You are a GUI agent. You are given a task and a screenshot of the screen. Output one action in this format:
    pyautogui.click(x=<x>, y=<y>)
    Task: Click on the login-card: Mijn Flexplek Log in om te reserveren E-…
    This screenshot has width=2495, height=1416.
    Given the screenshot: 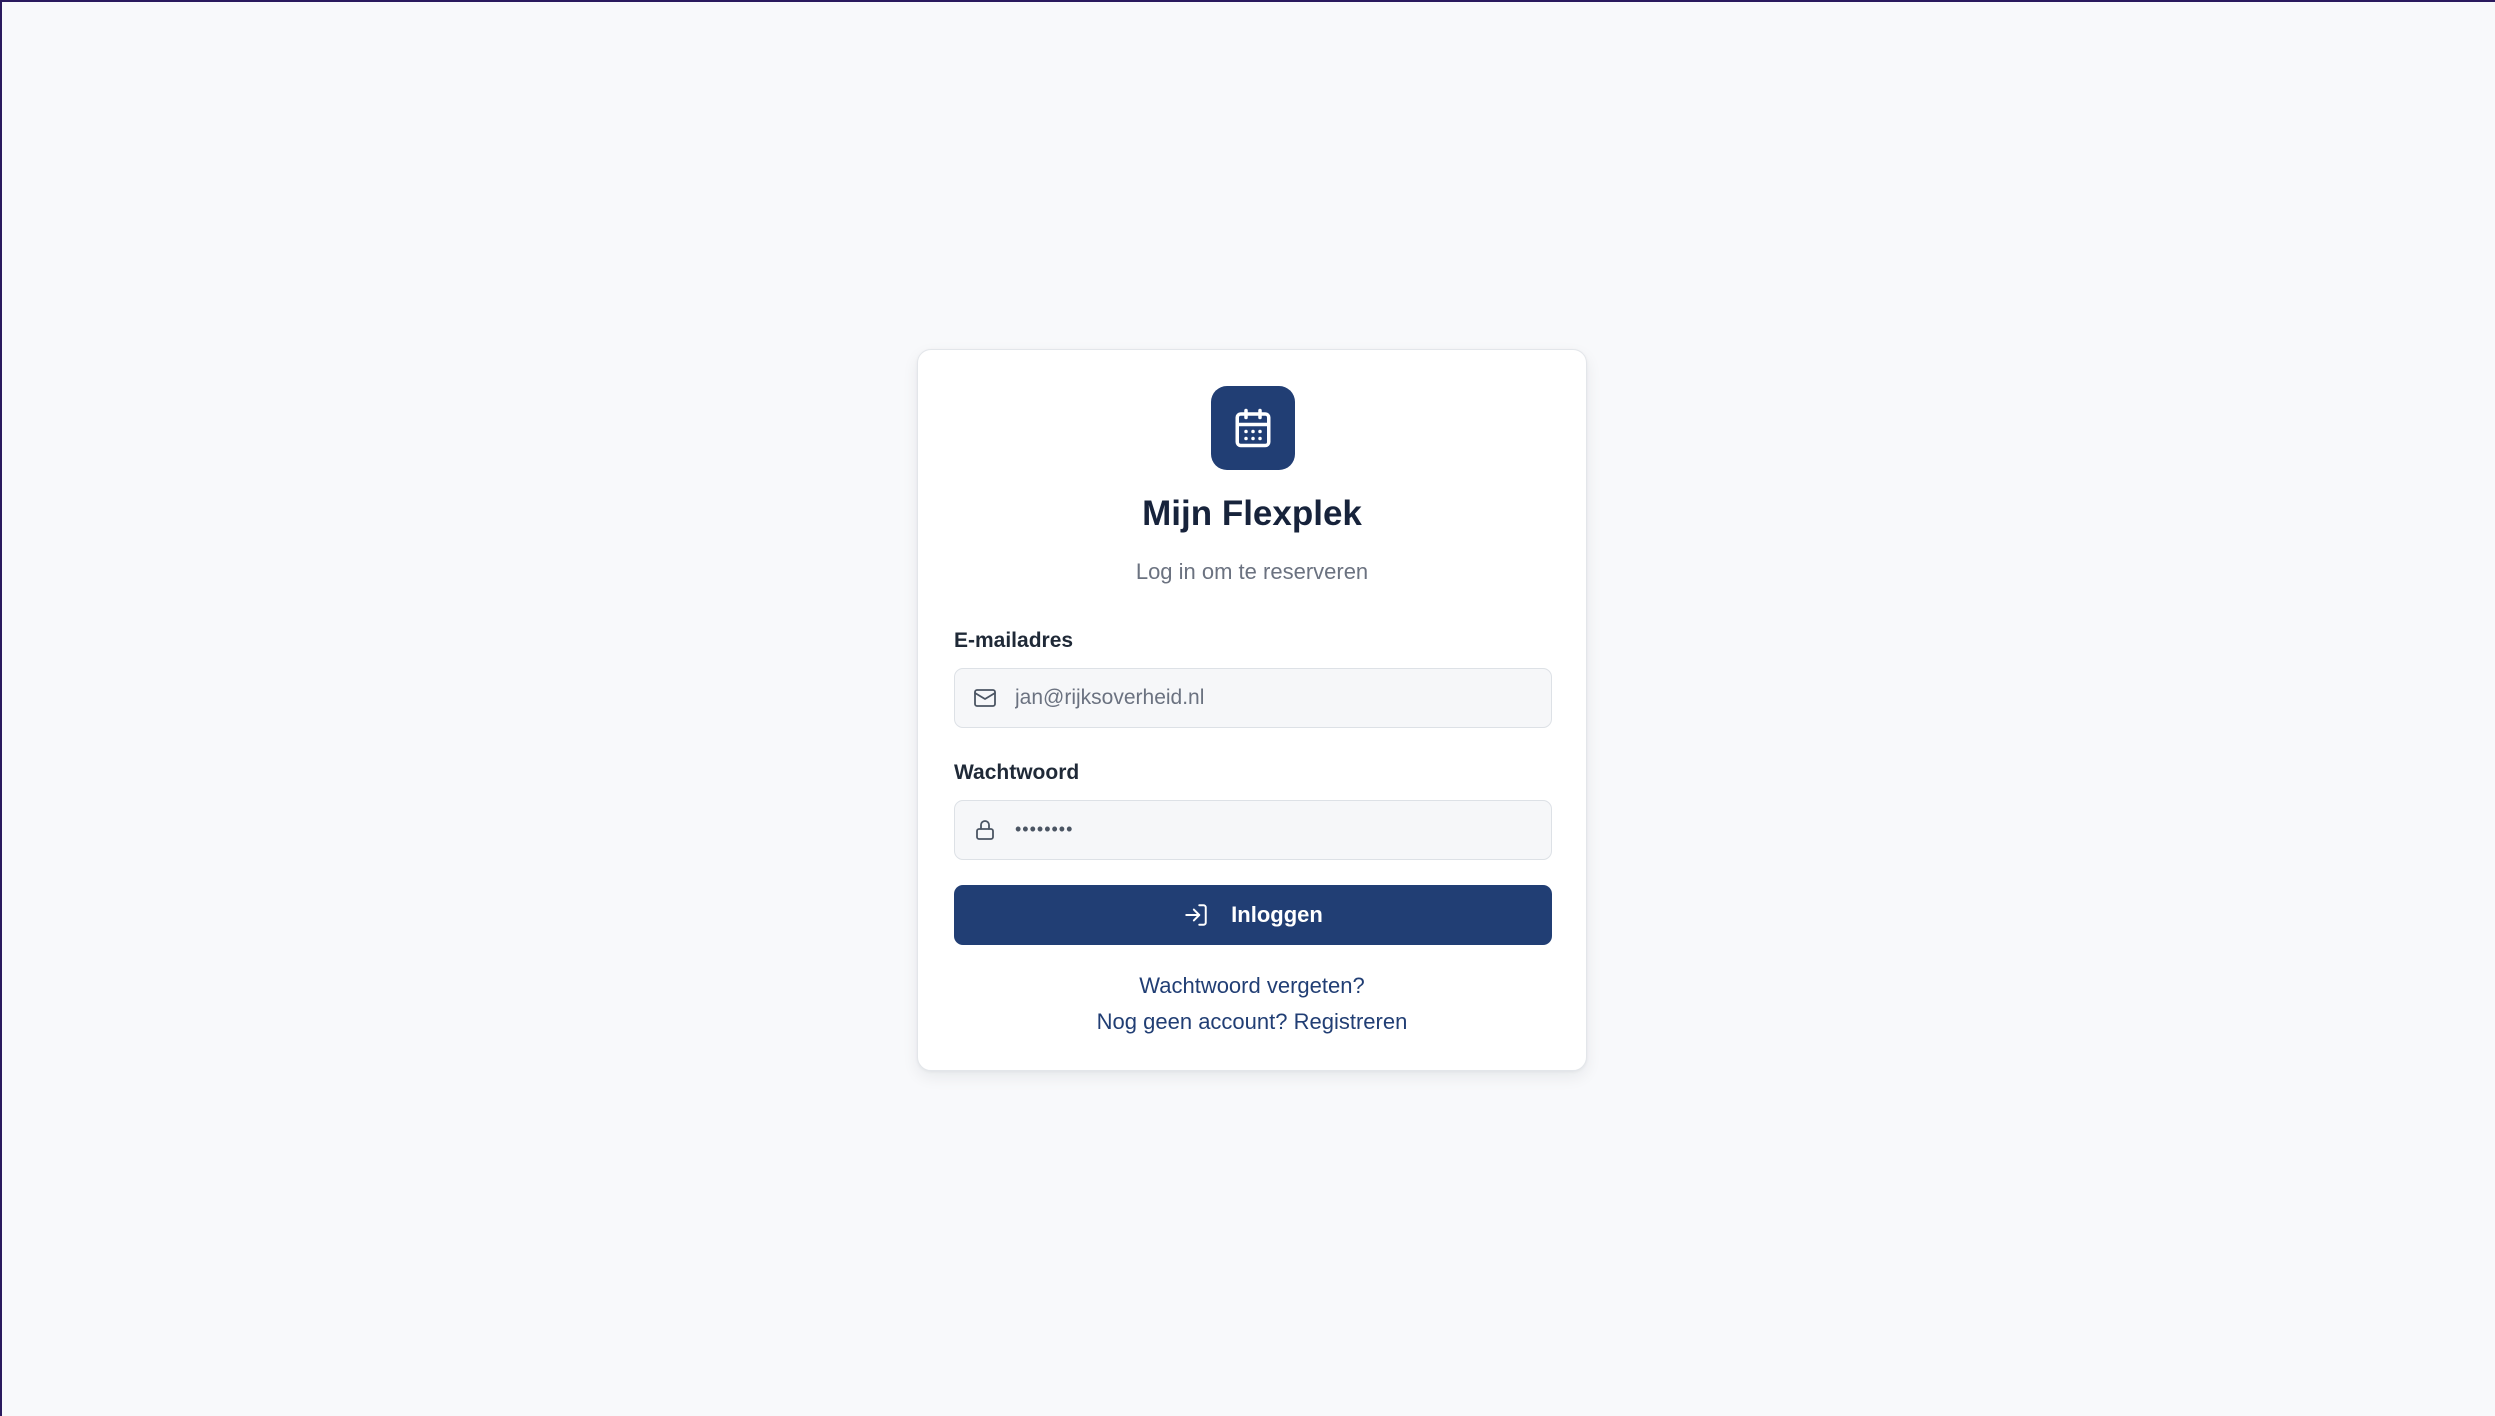 What is the action you would take?
    pyautogui.click(x=1252, y=710)
    